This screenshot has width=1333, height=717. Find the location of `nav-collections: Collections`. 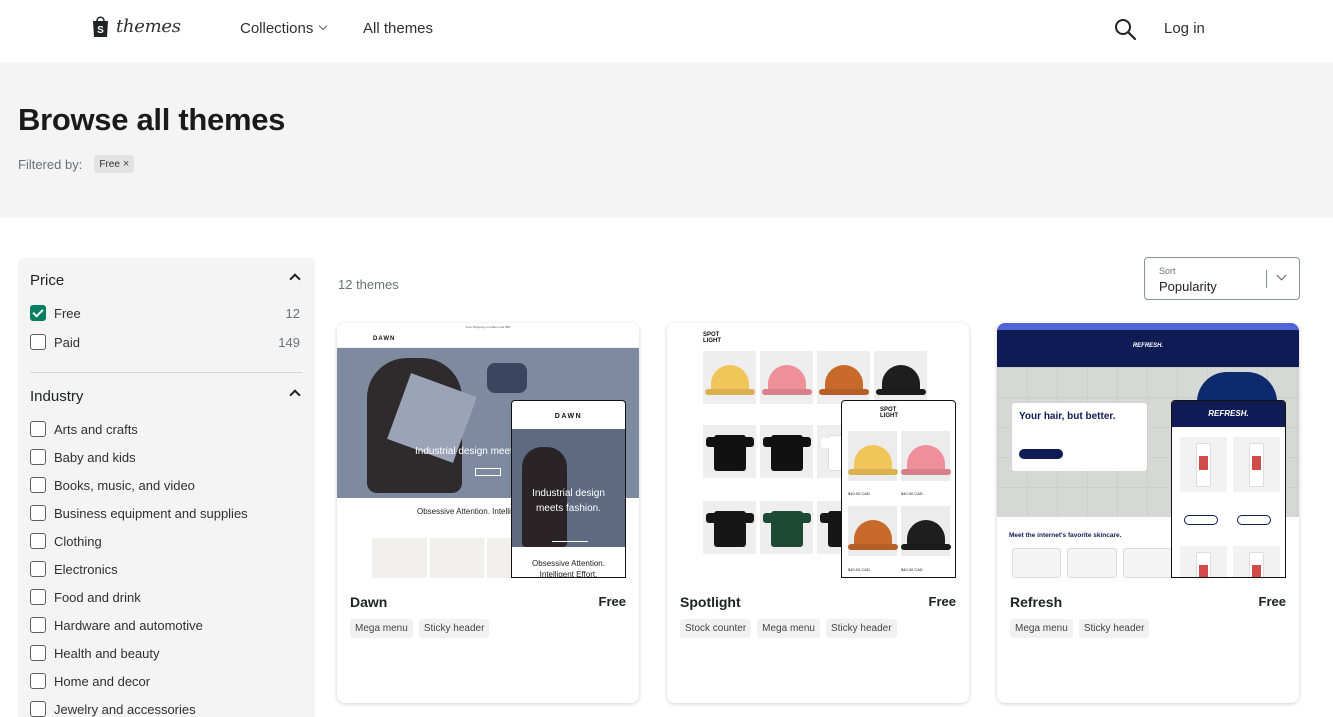

nav-collections: Collections is located at coordinates (284, 28).